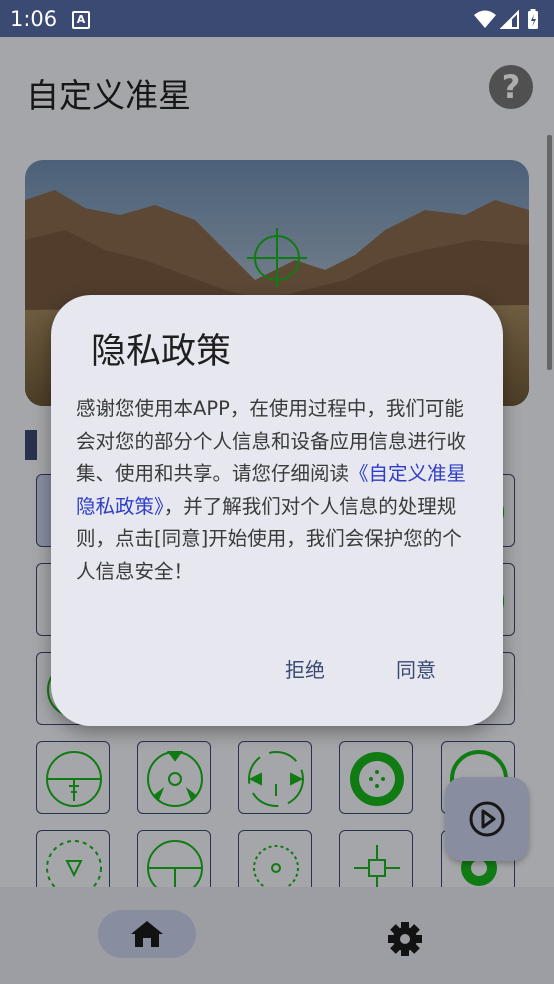  What do you see at coordinates (161, 352) in the screenshot?
I see `dialog-title: 隐私政策` at bounding box center [161, 352].